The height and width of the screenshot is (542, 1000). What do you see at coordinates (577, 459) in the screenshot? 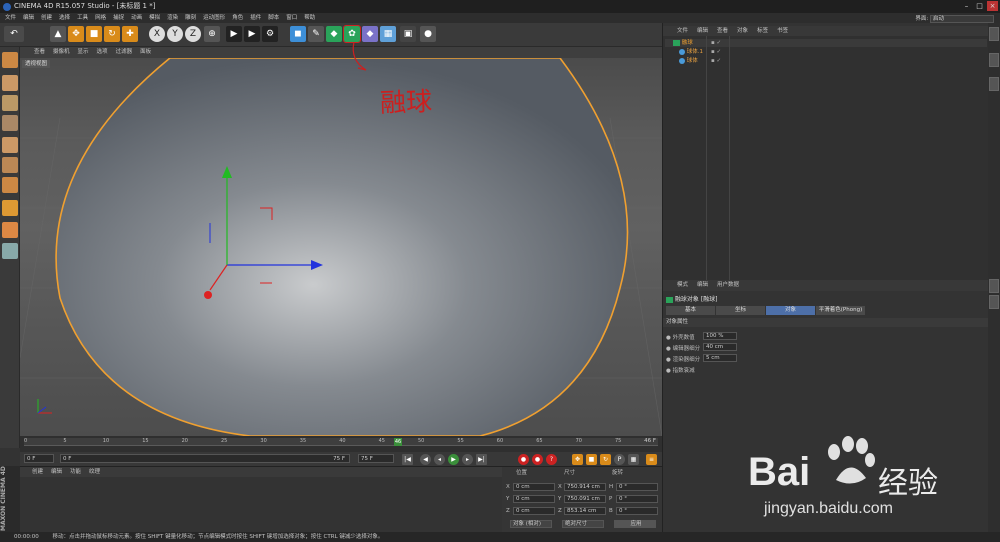
I see `key-position-icon: ✥` at bounding box center [577, 459].